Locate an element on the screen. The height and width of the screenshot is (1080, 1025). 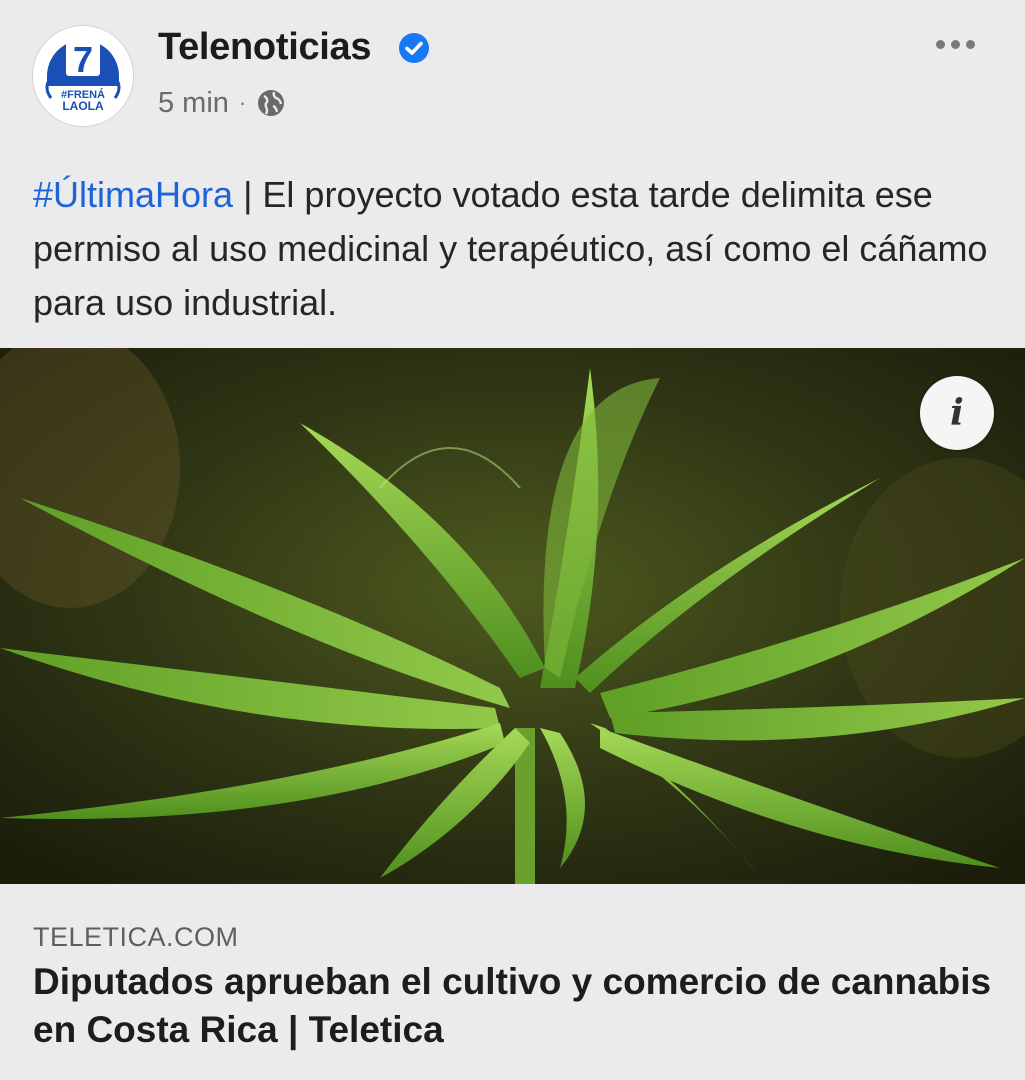
more-options-button is located at coordinates (955, 44).